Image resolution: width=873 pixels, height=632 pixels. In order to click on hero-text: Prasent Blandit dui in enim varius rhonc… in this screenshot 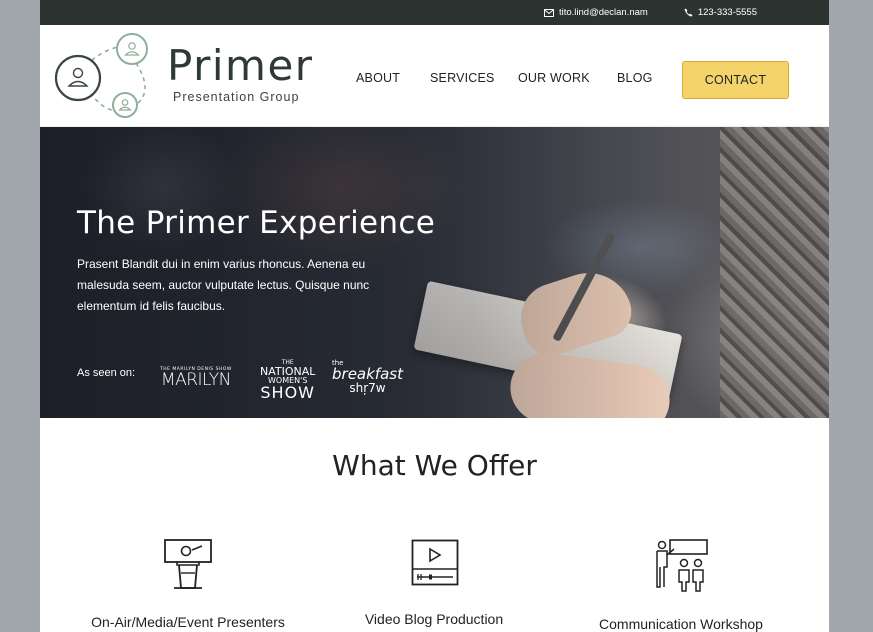, I will do `click(223, 285)`.